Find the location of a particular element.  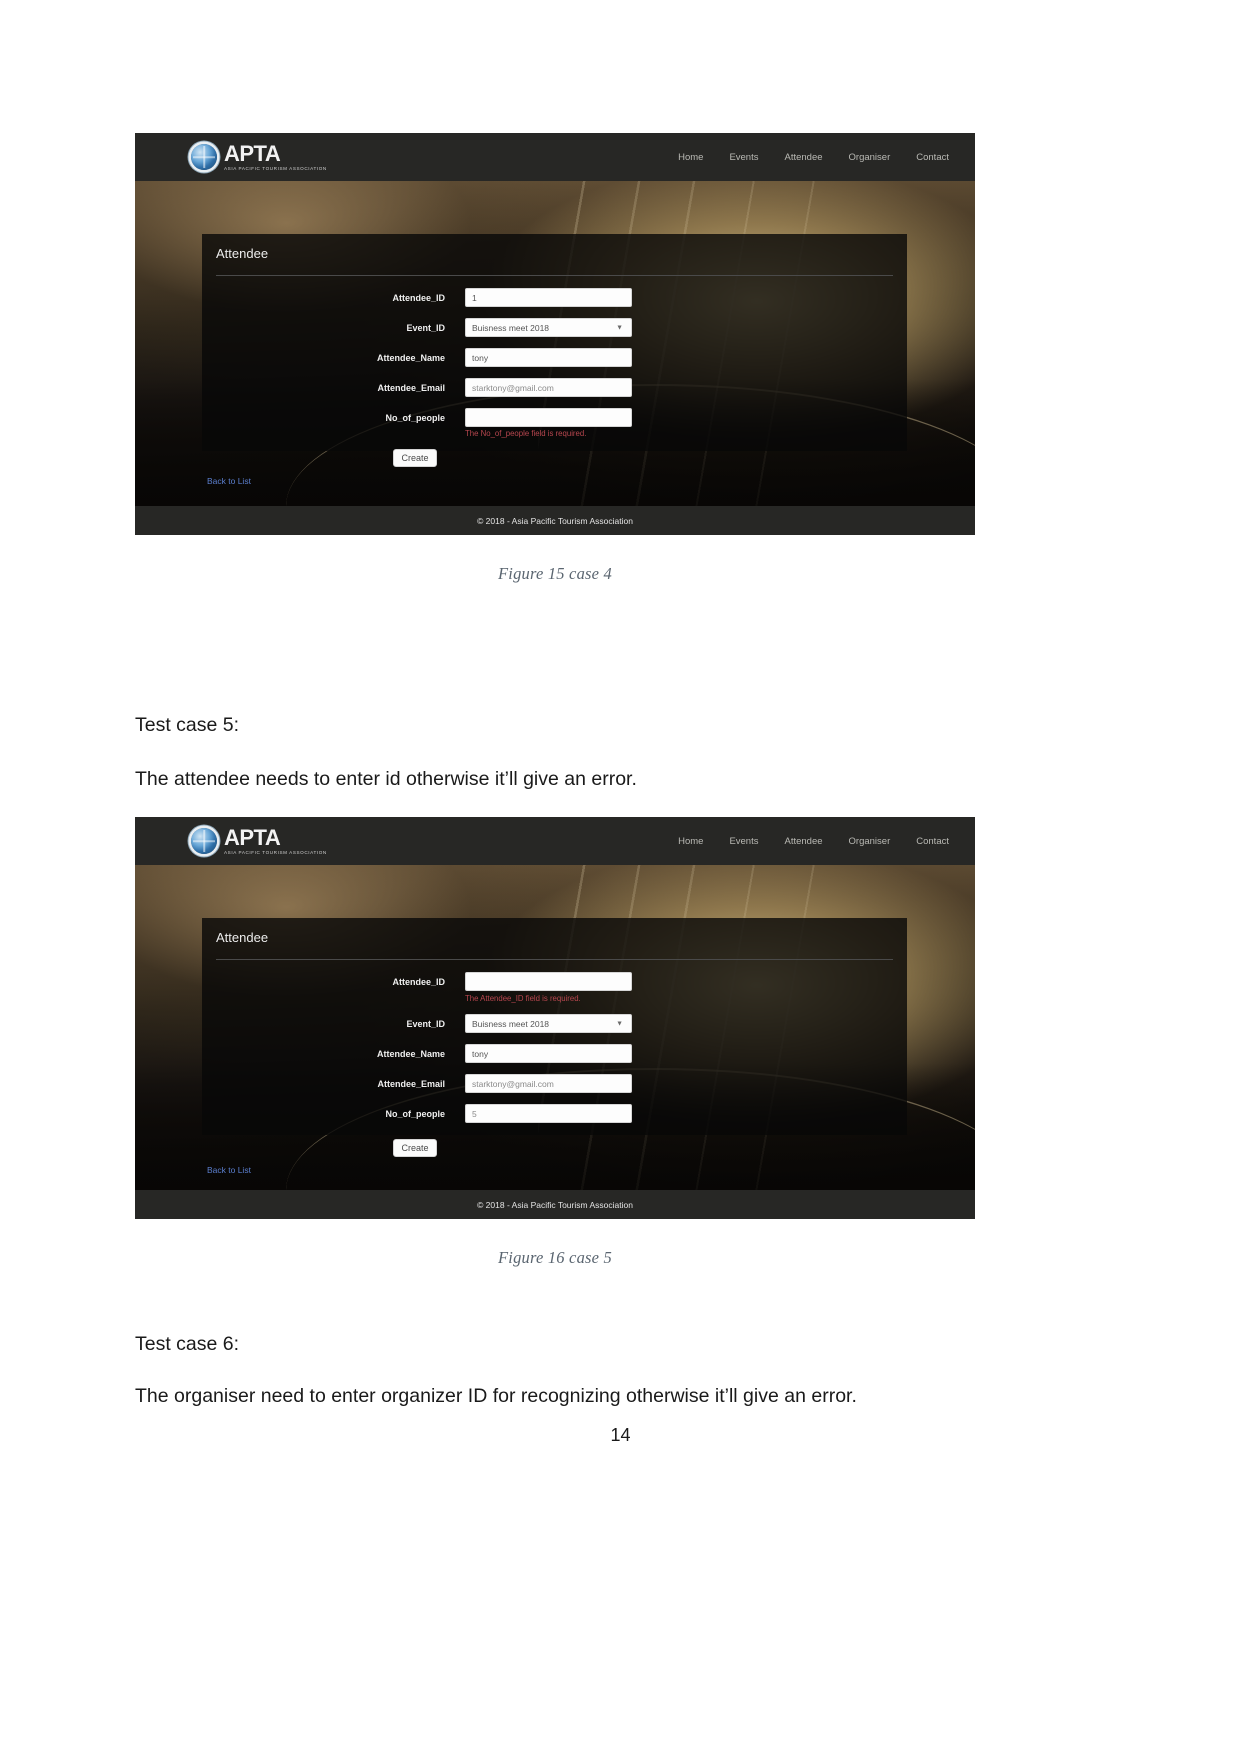

select-event-id-value-2: Buisness meet 2018 is located at coordinates (511, 1023).